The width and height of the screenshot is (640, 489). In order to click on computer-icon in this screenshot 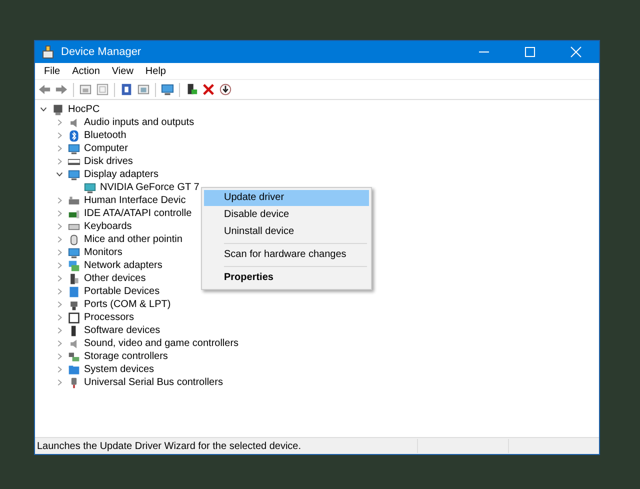, I will do `click(58, 110)`.